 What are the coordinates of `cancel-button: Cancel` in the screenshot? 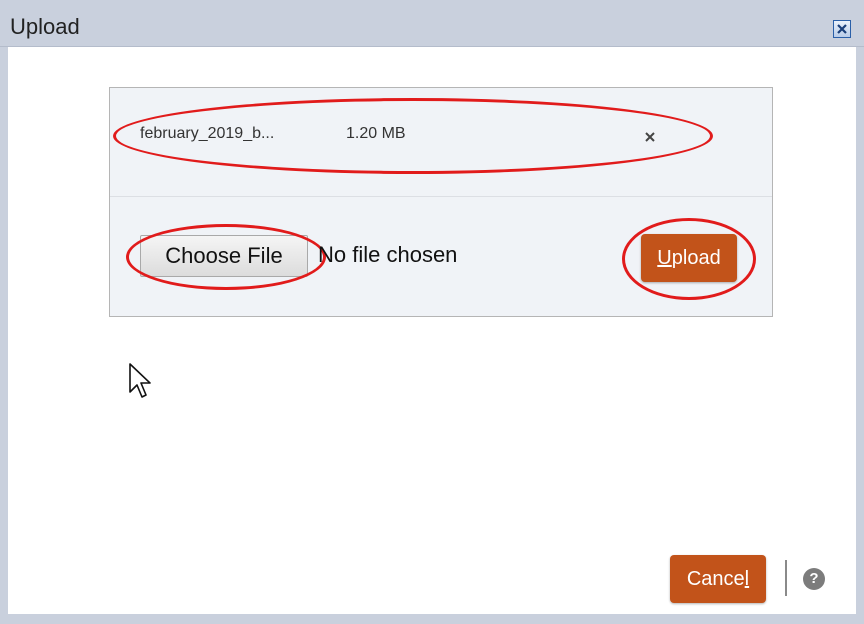 It's located at (718, 579).